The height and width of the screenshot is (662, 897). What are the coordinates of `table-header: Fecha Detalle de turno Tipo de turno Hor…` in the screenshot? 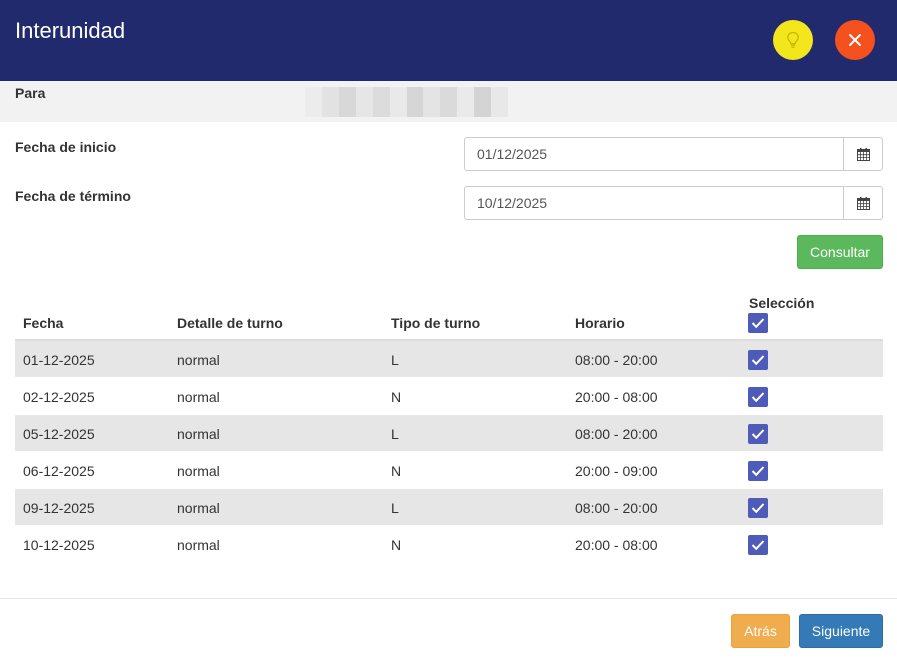 It's located at (449, 315).